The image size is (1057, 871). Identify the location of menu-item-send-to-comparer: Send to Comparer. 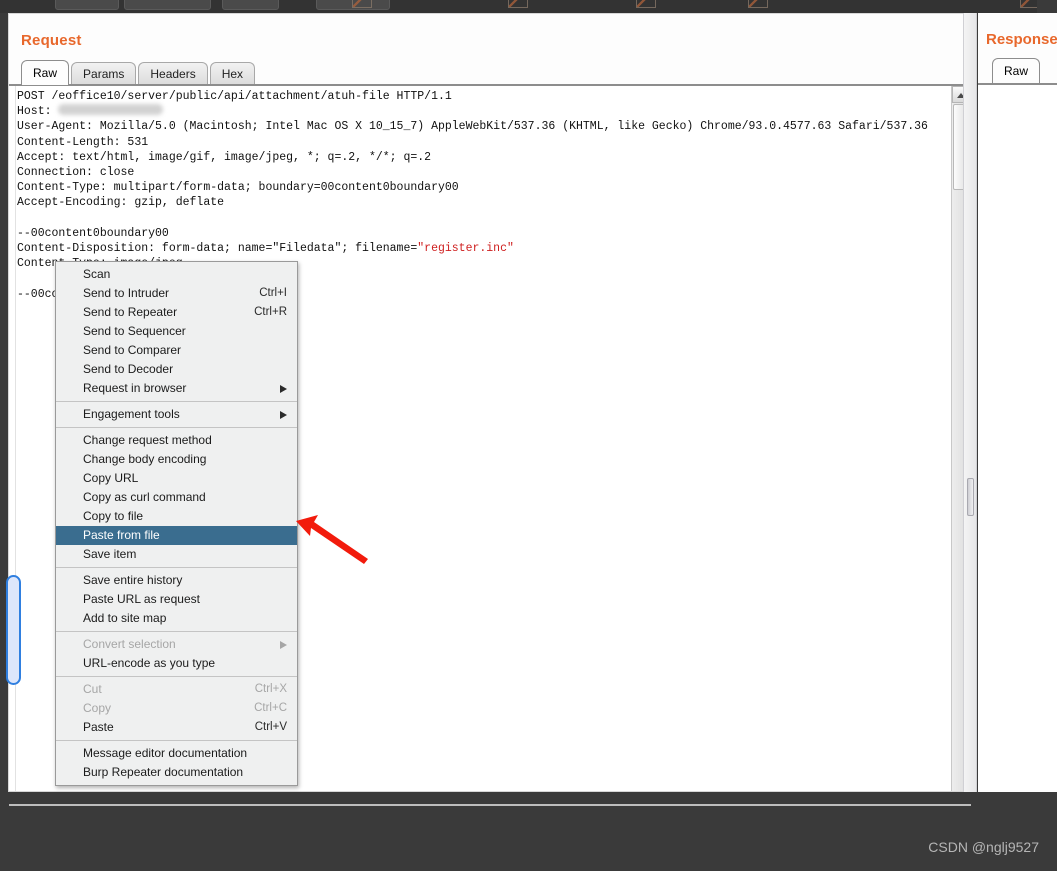
(176, 350).